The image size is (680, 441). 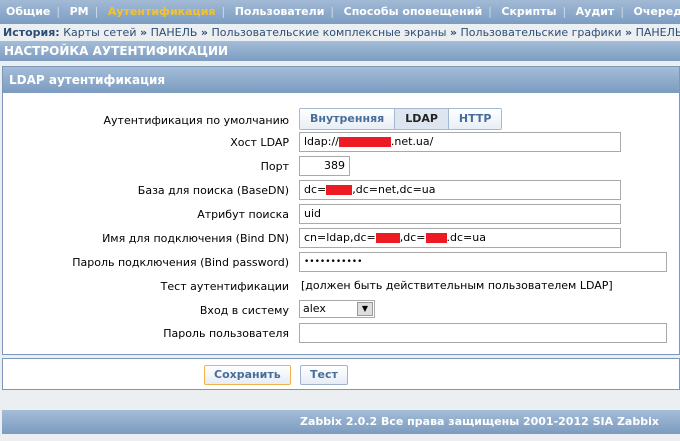 What do you see at coordinates (244, 310) in the screenshot?
I see `login-label: Вход в систему` at bounding box center [244, 310].